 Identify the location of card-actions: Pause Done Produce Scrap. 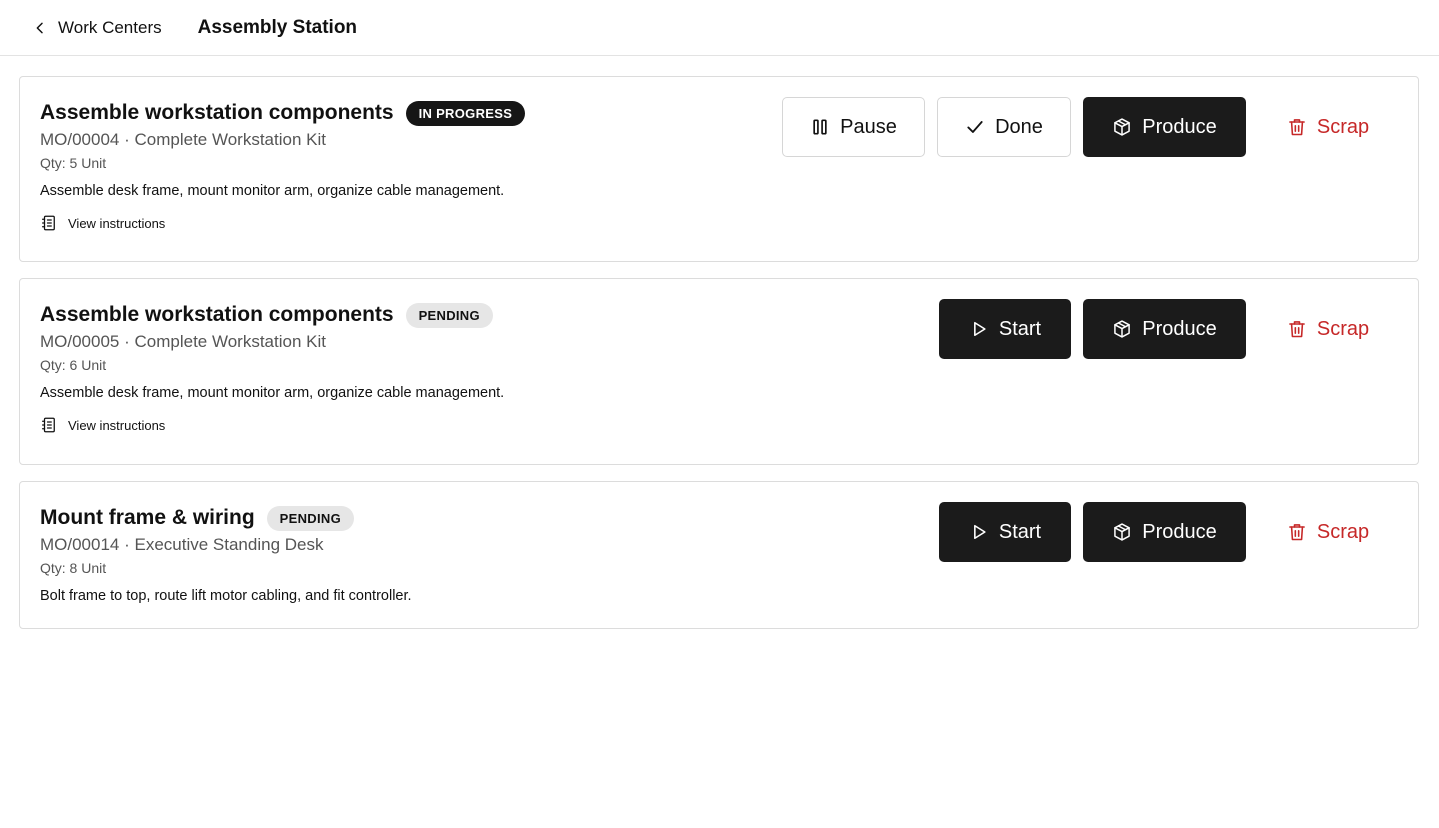
(1090, 127).